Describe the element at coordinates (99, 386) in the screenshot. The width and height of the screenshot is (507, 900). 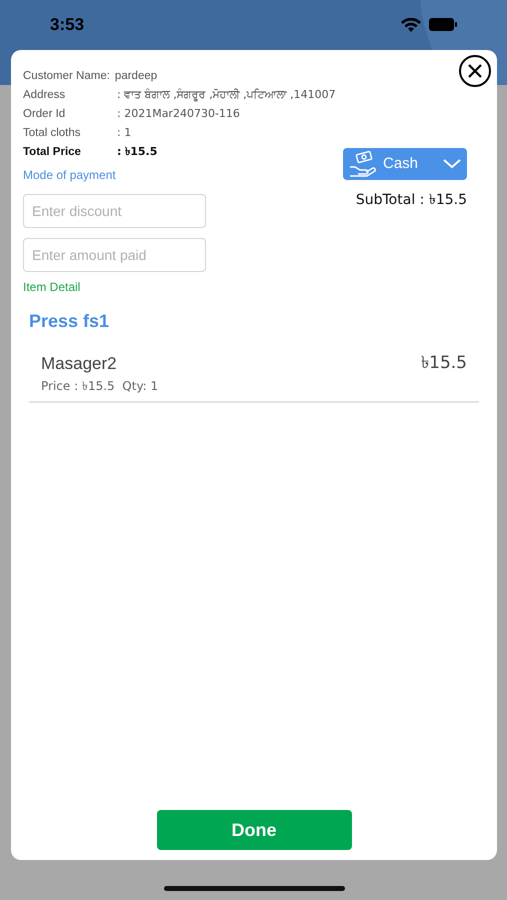
I see `item-detail: Price : ৳15.5 Qty: 1` at that location.